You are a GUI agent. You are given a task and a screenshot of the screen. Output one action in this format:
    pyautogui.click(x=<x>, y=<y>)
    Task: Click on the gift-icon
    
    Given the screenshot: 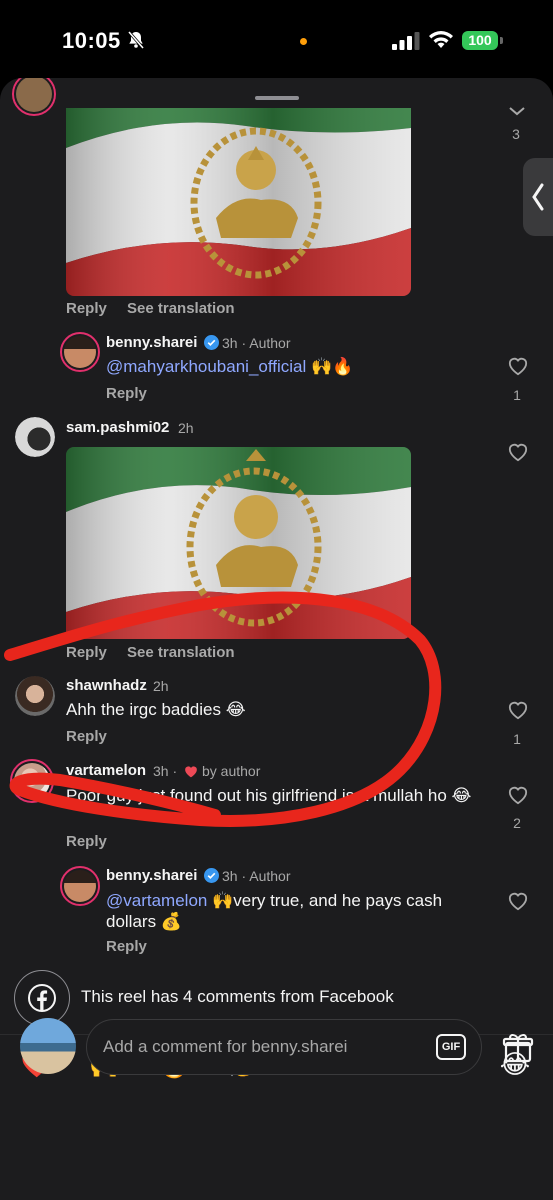 What is the action you would take?
    pyautogui.click(x=518, y=1047)
    